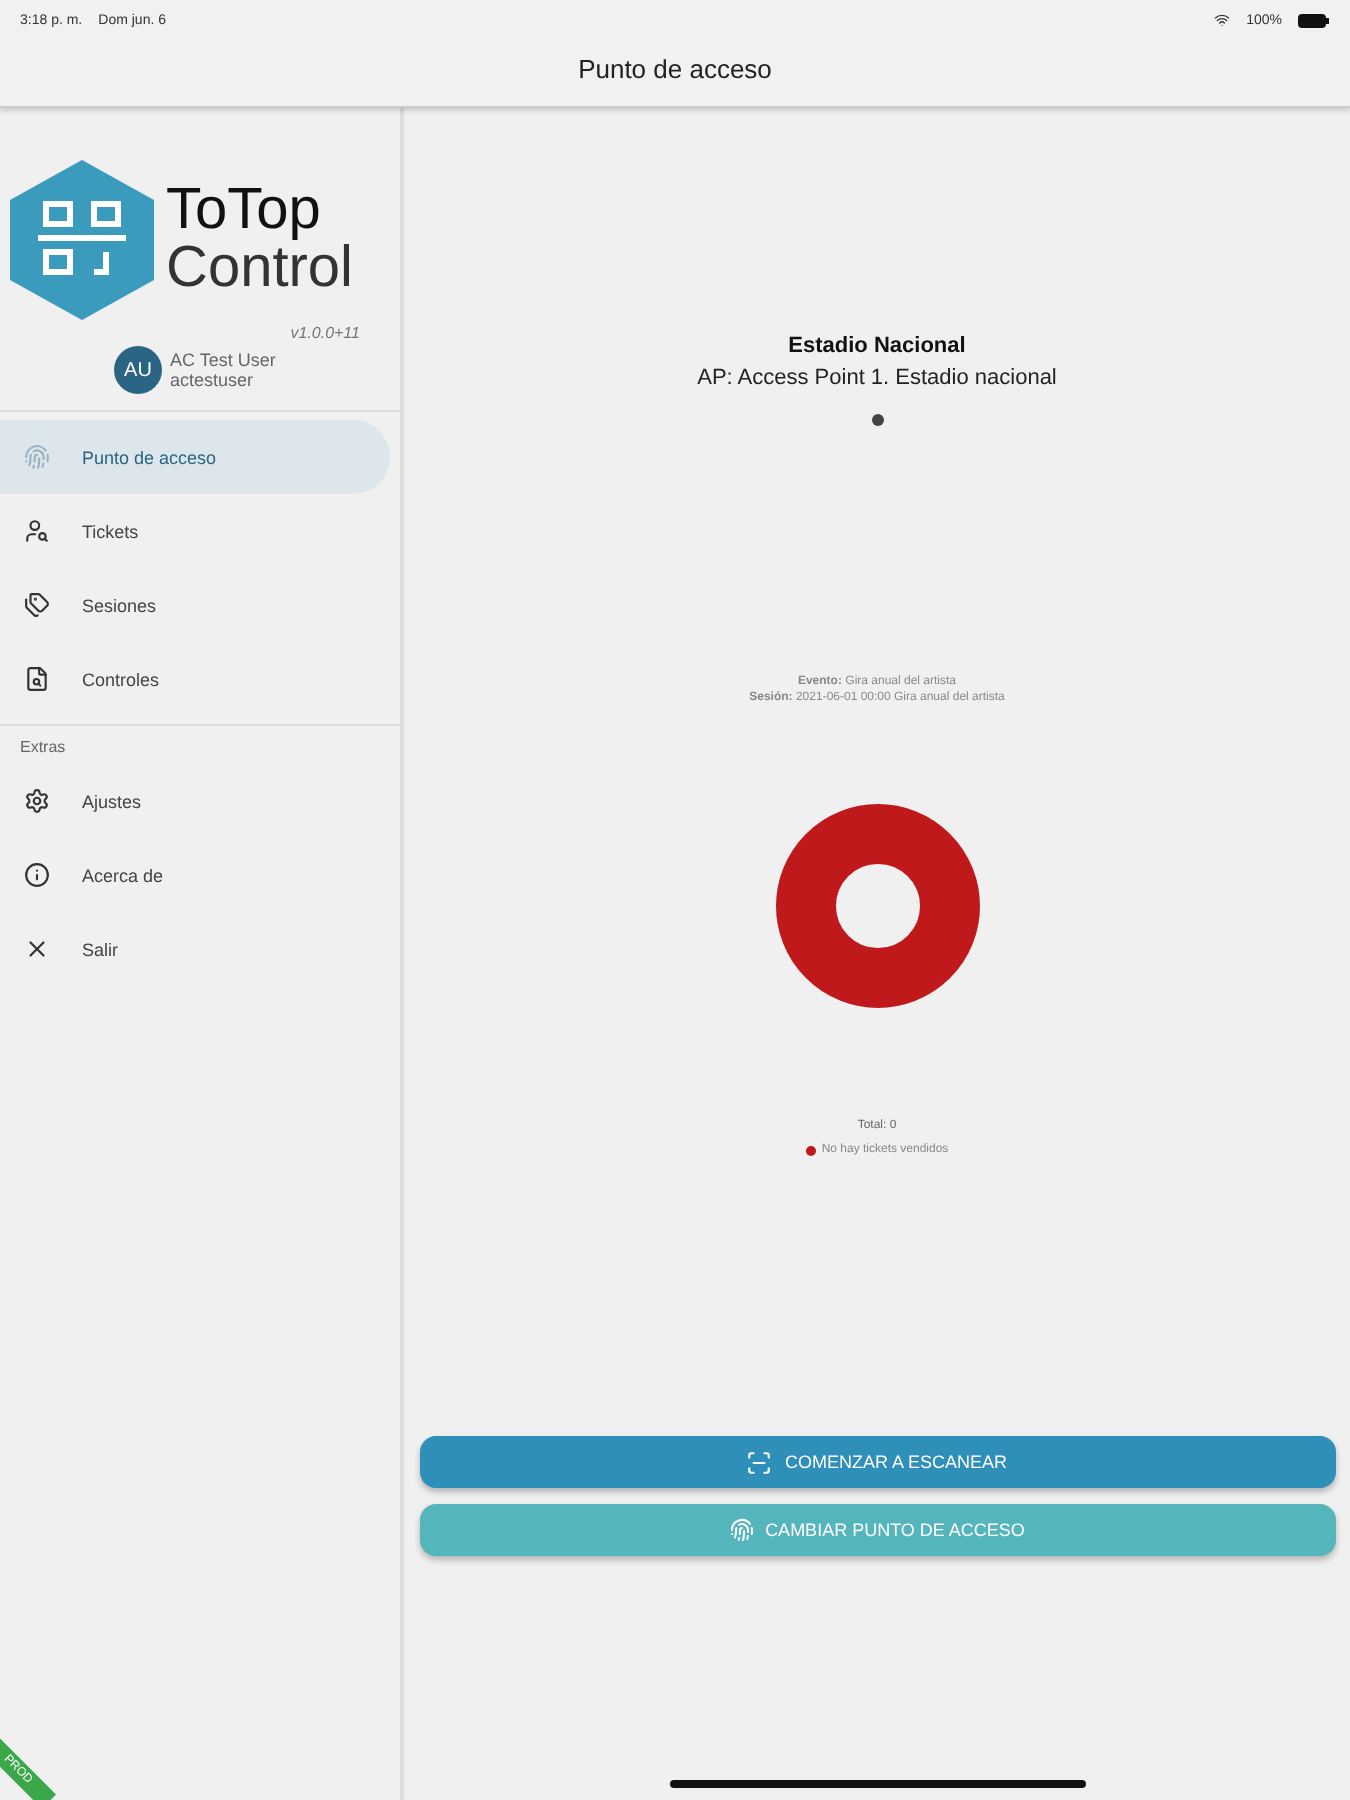 Image resolution: width=1350 pixels, height=1800 pixels. I want to click on battery-icon, so click(1314, 20).